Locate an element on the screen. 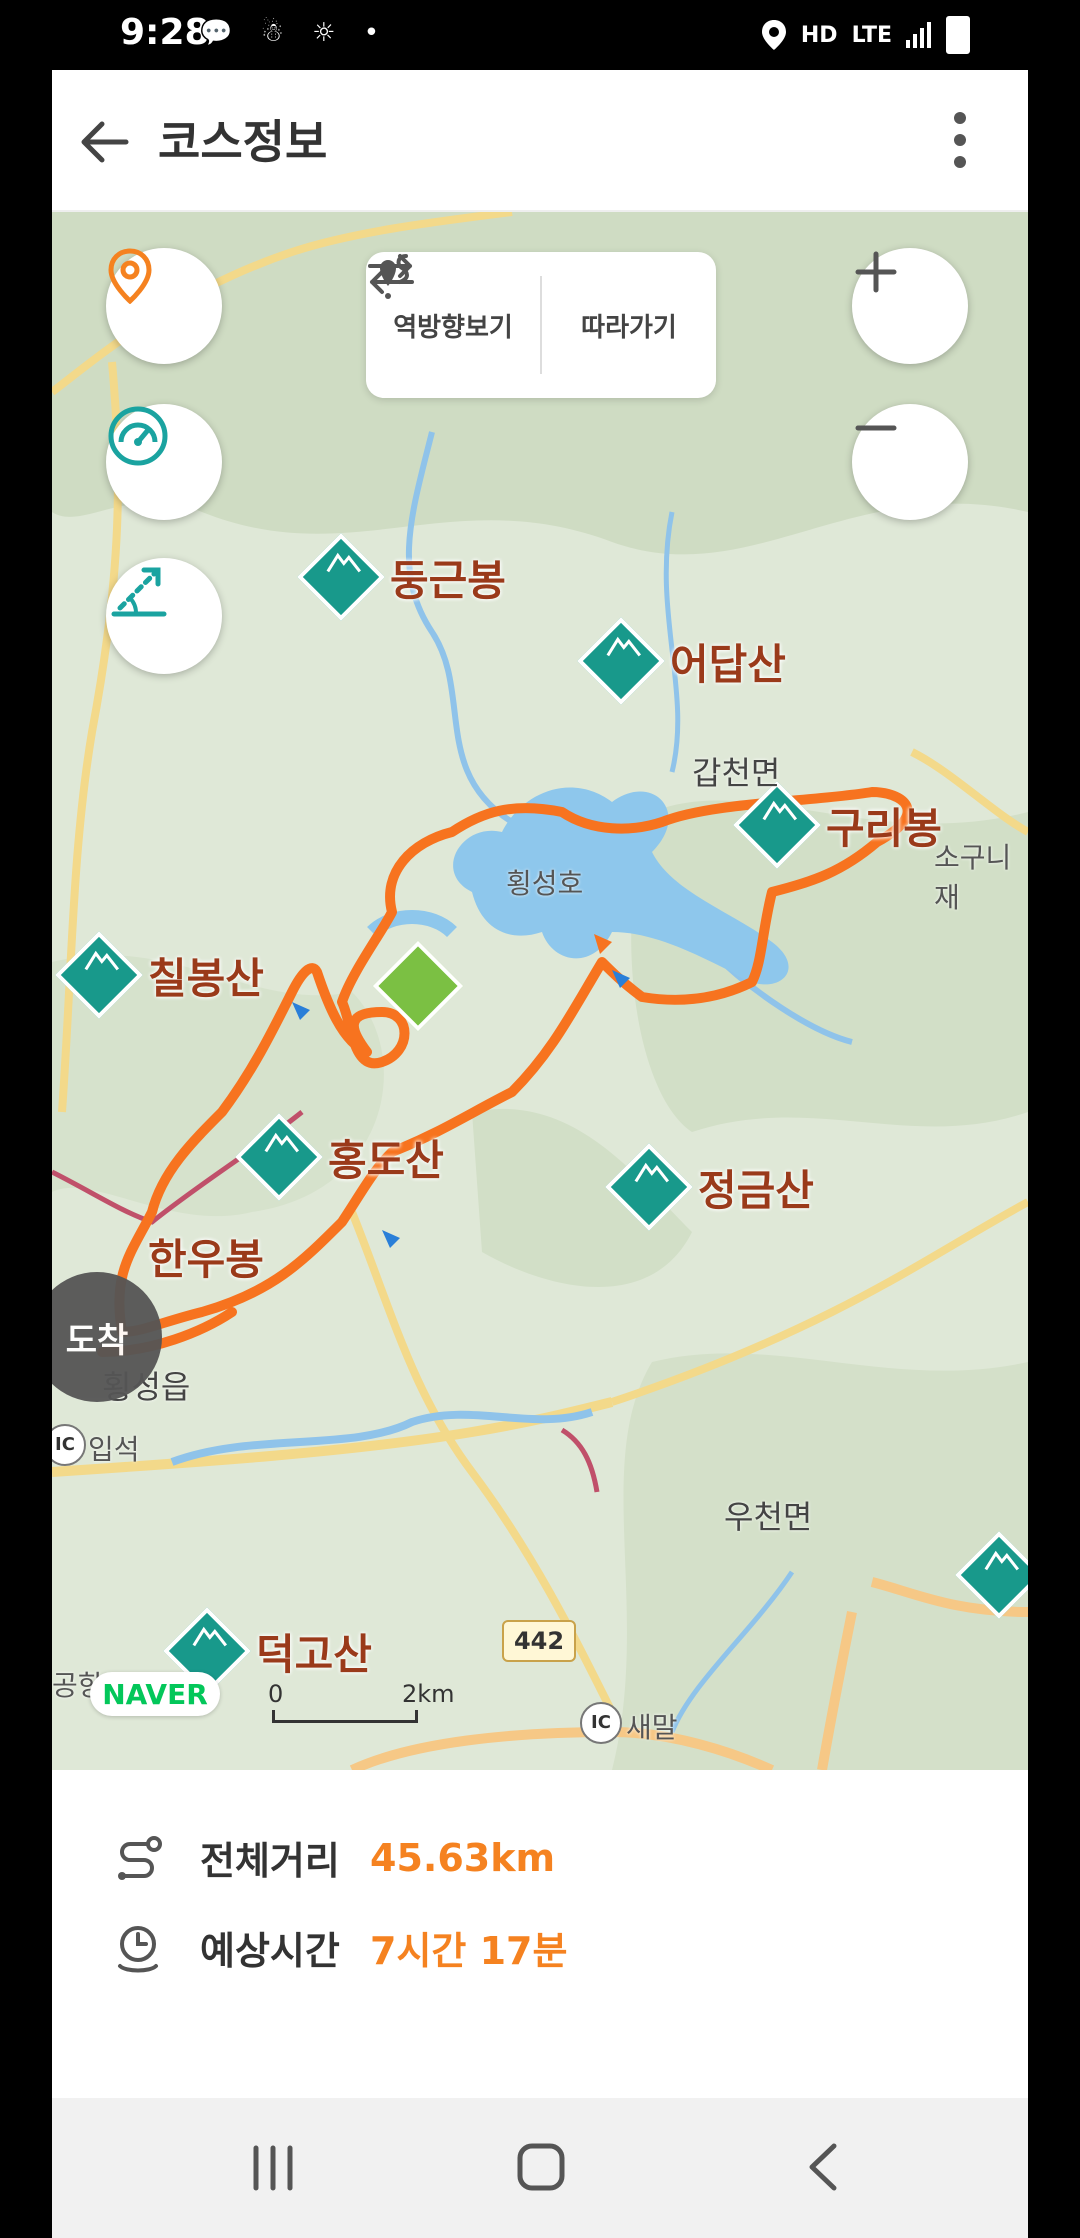 Image resolution: width=1080 pixels, height=2238 pixels. lake-label: 횡성호 is located at coordinates (545, 883).